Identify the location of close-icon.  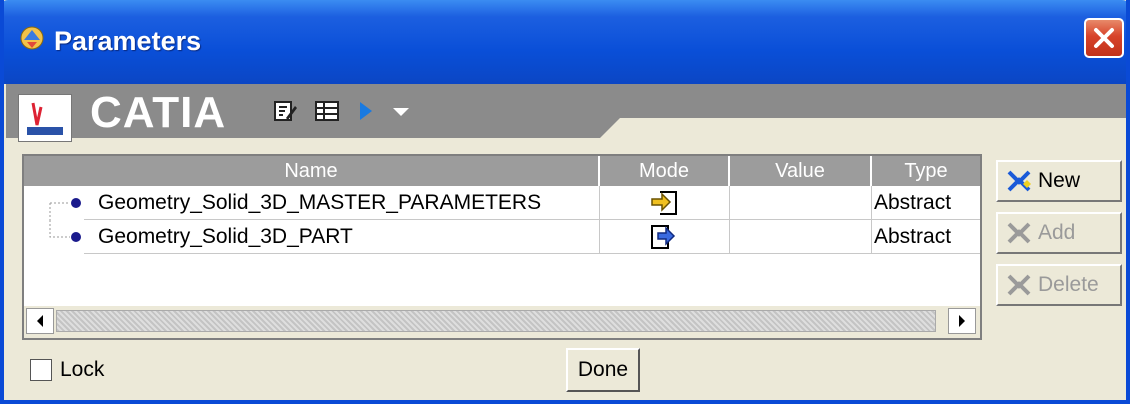
(1104, 38).